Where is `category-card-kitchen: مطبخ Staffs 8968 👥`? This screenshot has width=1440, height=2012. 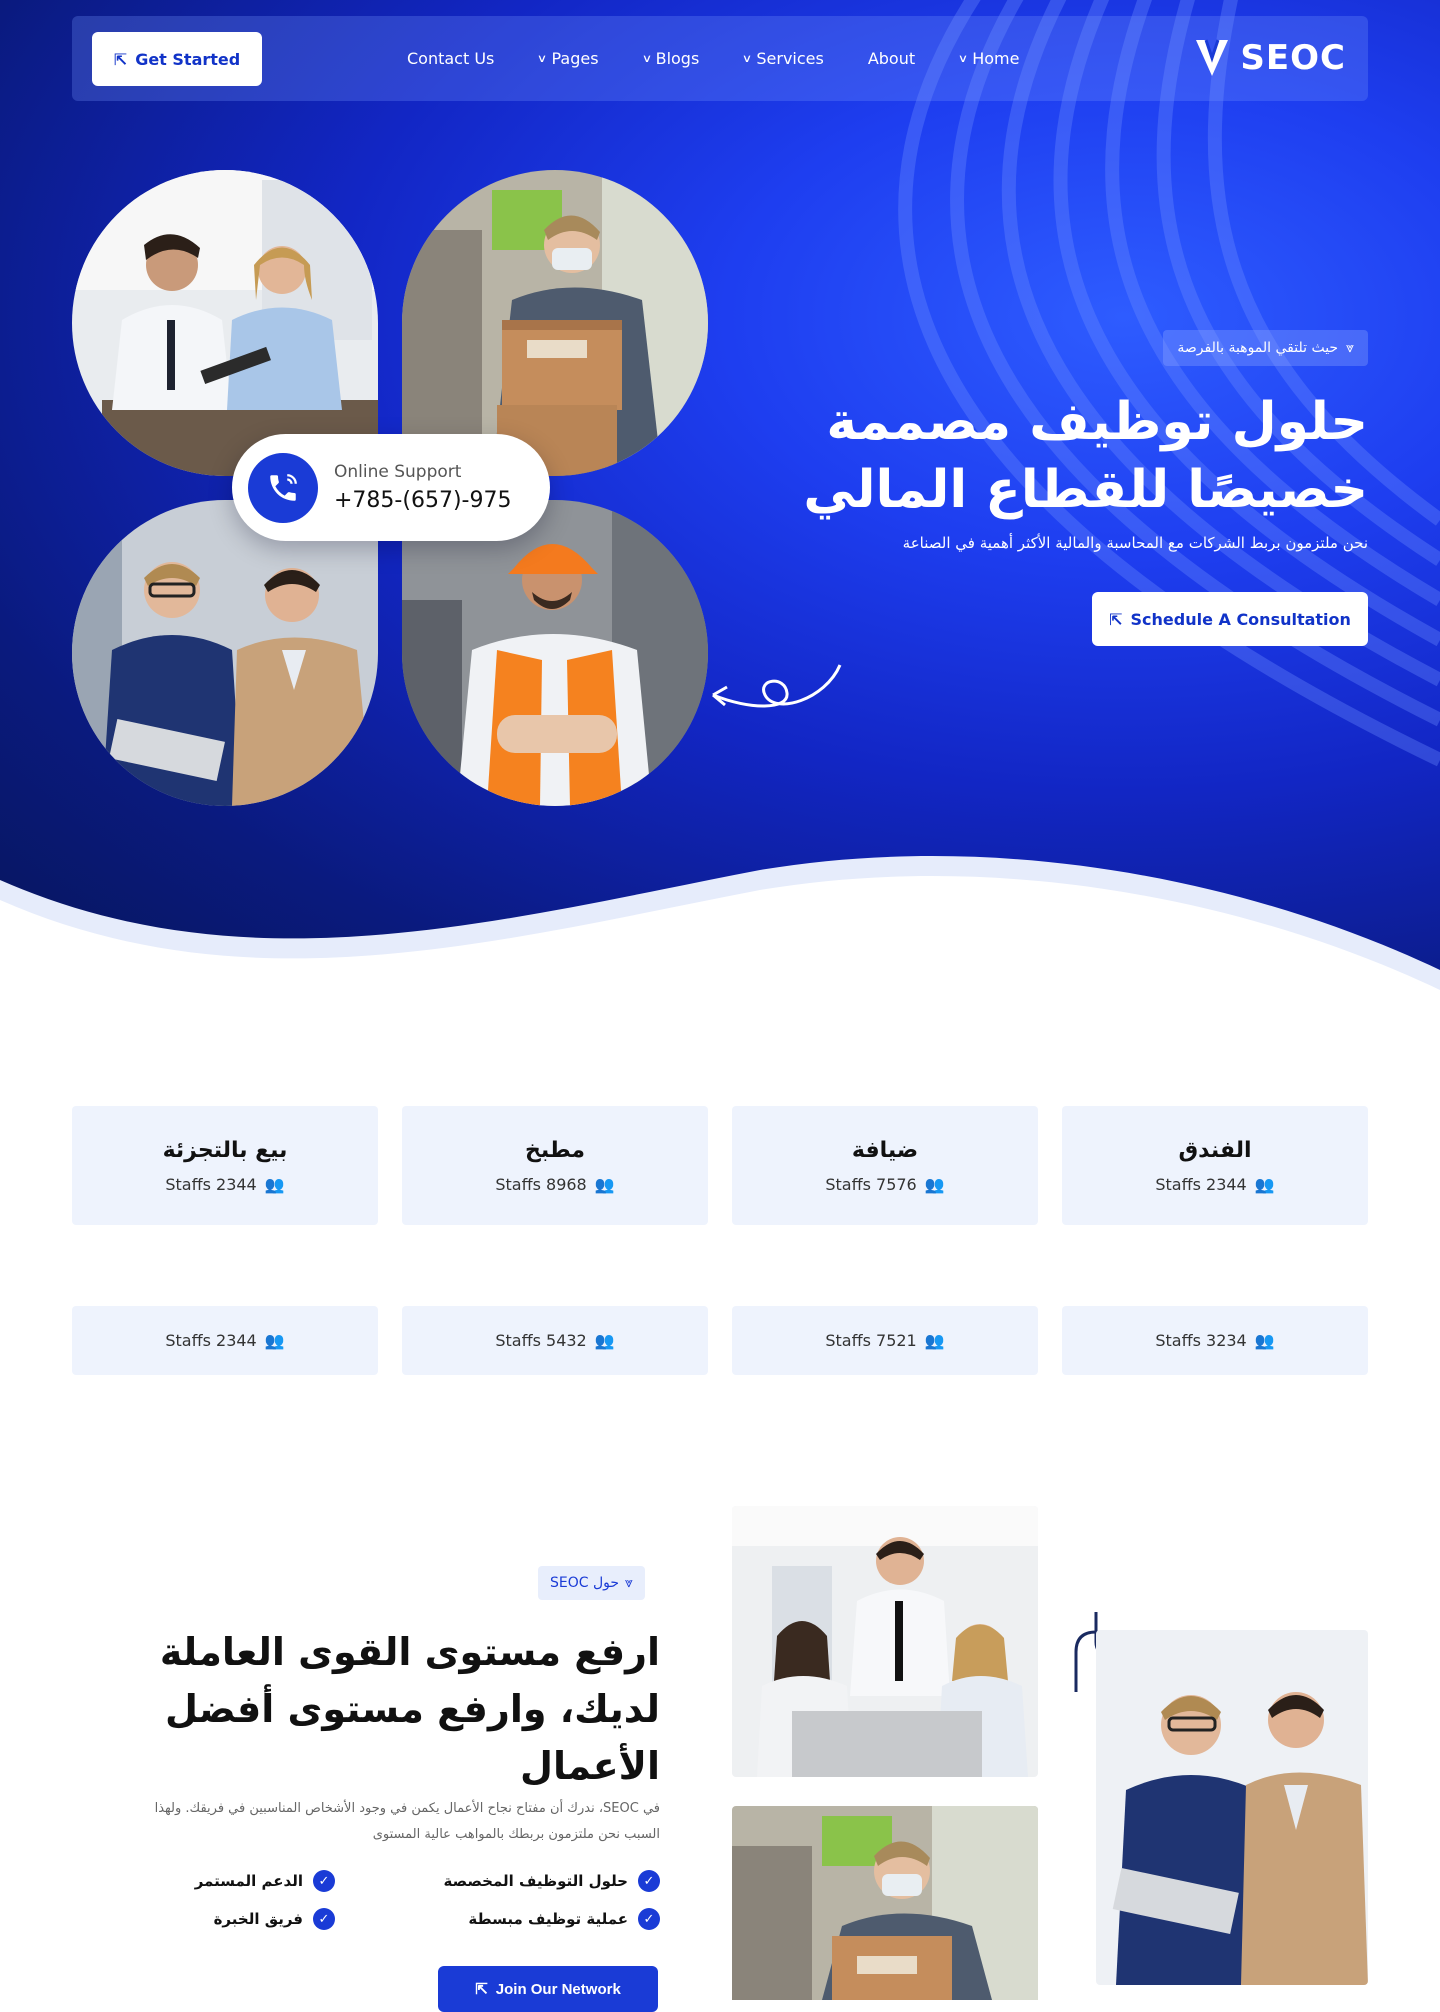 category-card-kitchen: مطبخ Staffs 8968 👥 is located at coordinates (555, 1165).